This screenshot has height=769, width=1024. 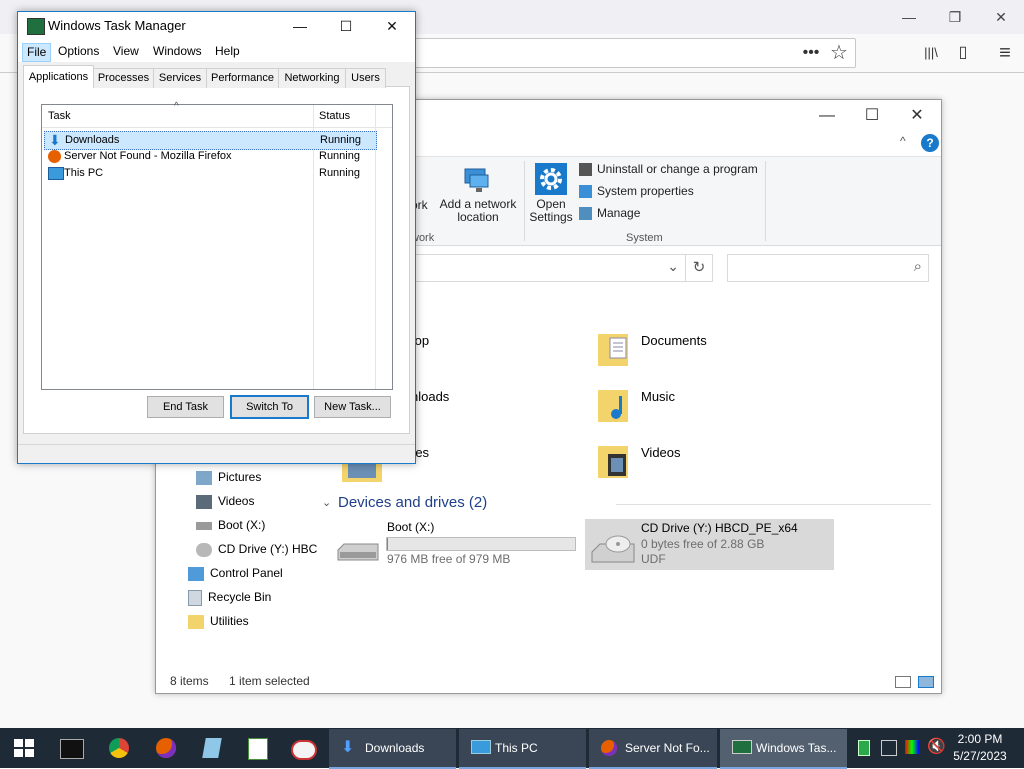 What do you see at coordinates (258, 748) in the screenshot?
I see `spreadsheet-icon` at bounding box center [258, 748].